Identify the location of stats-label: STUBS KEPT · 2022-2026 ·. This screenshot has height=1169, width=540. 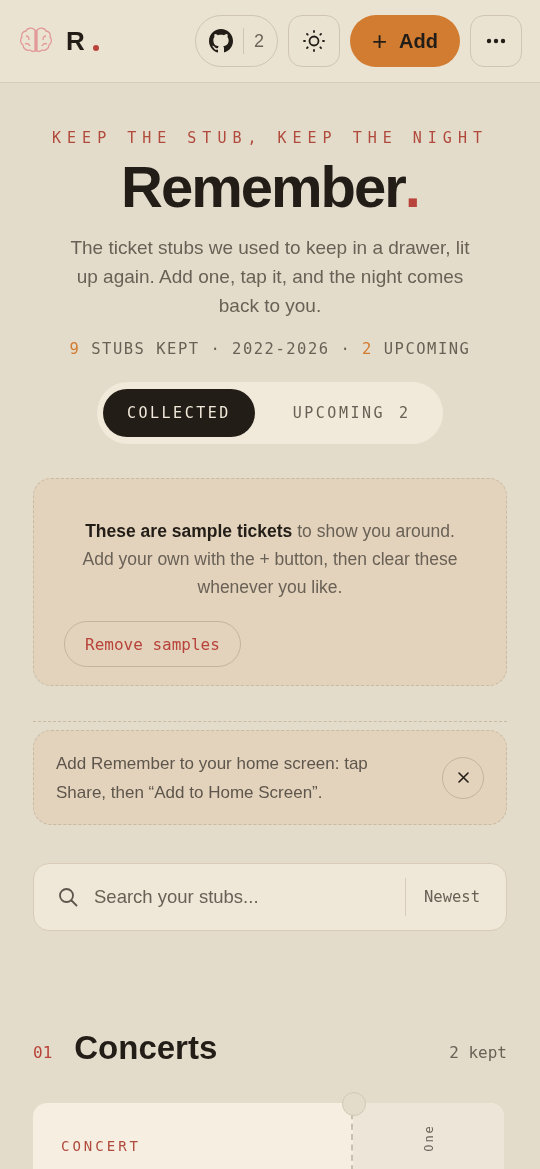
(221, 349).